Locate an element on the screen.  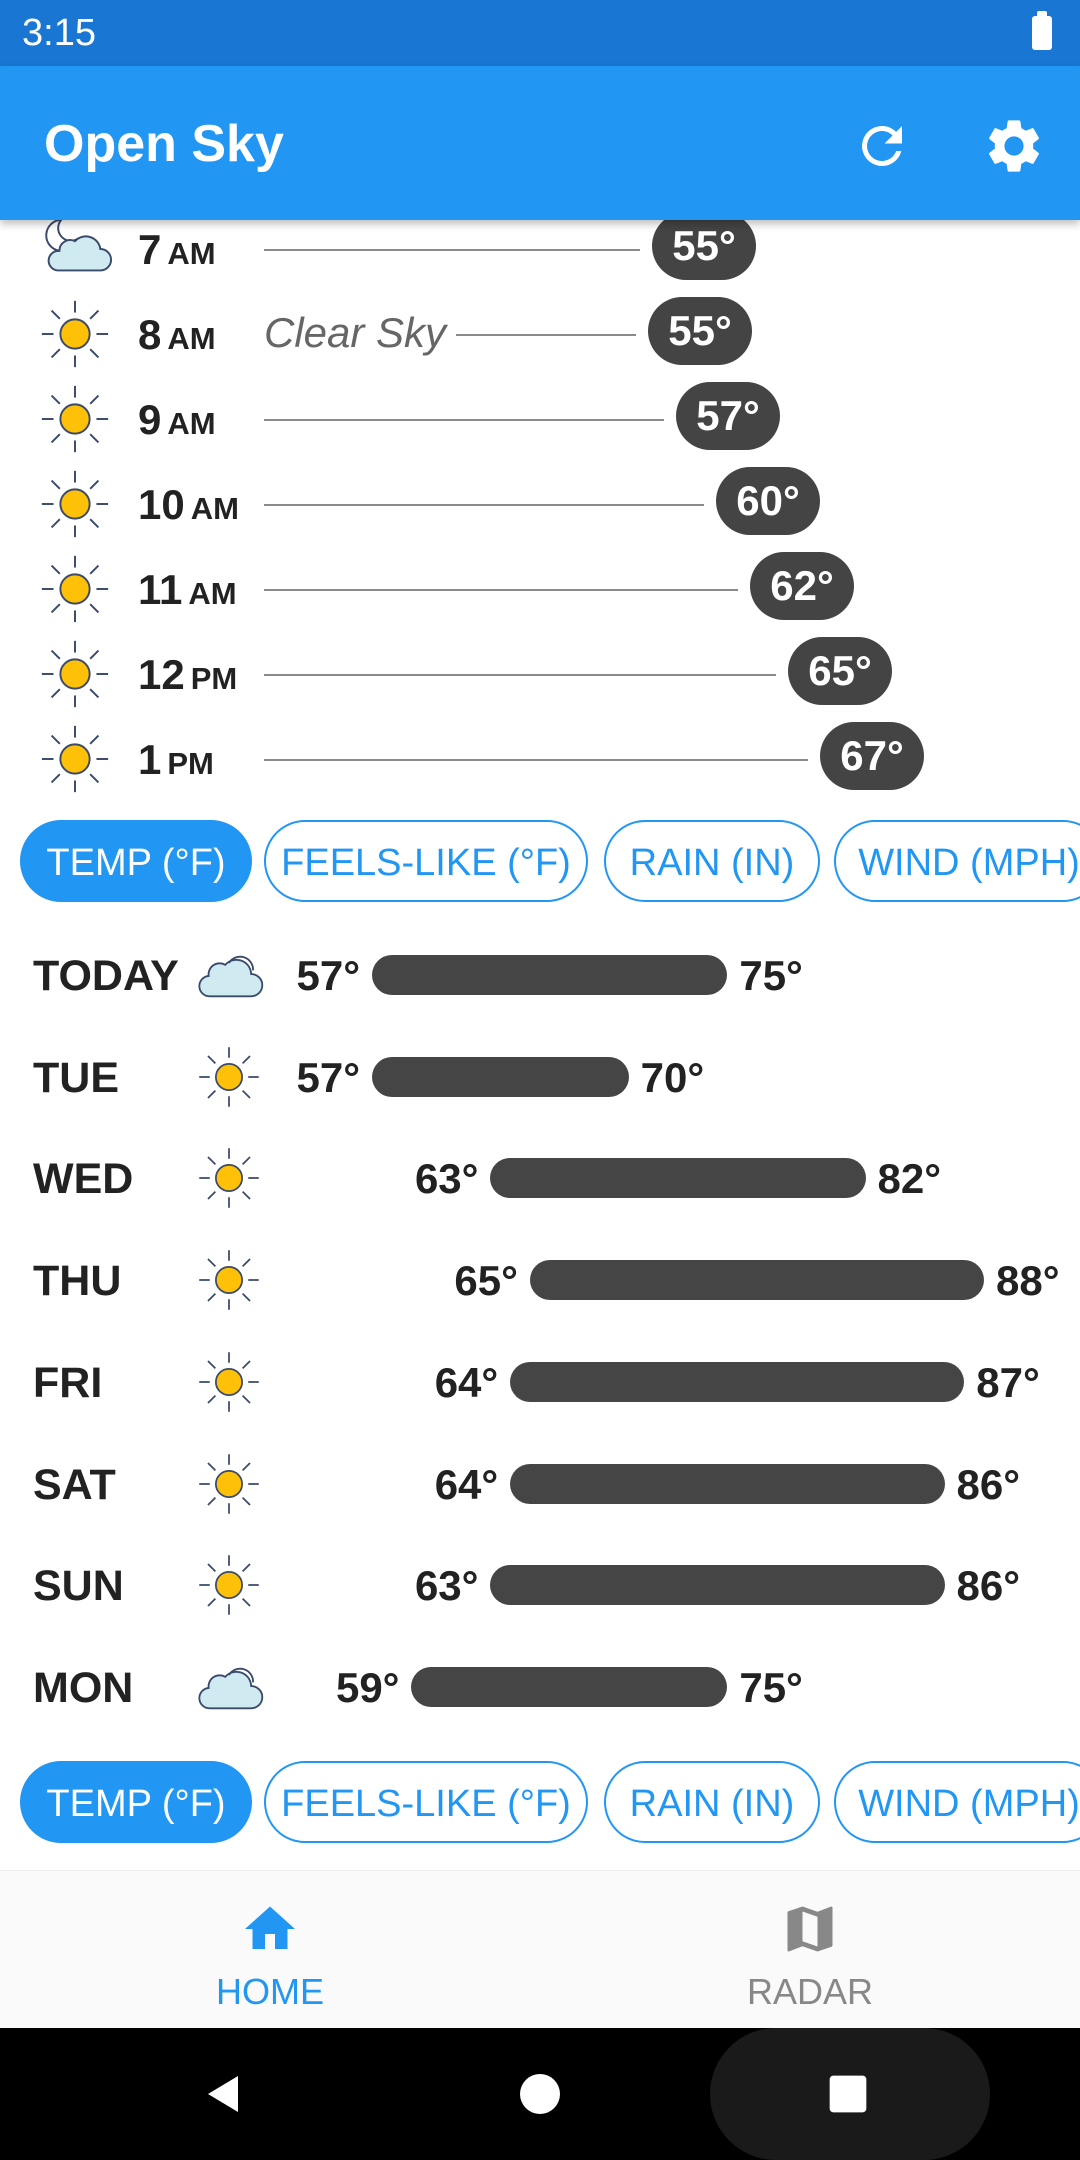
hourly-temp-pill: 65° is located at coordinates (840, 671).